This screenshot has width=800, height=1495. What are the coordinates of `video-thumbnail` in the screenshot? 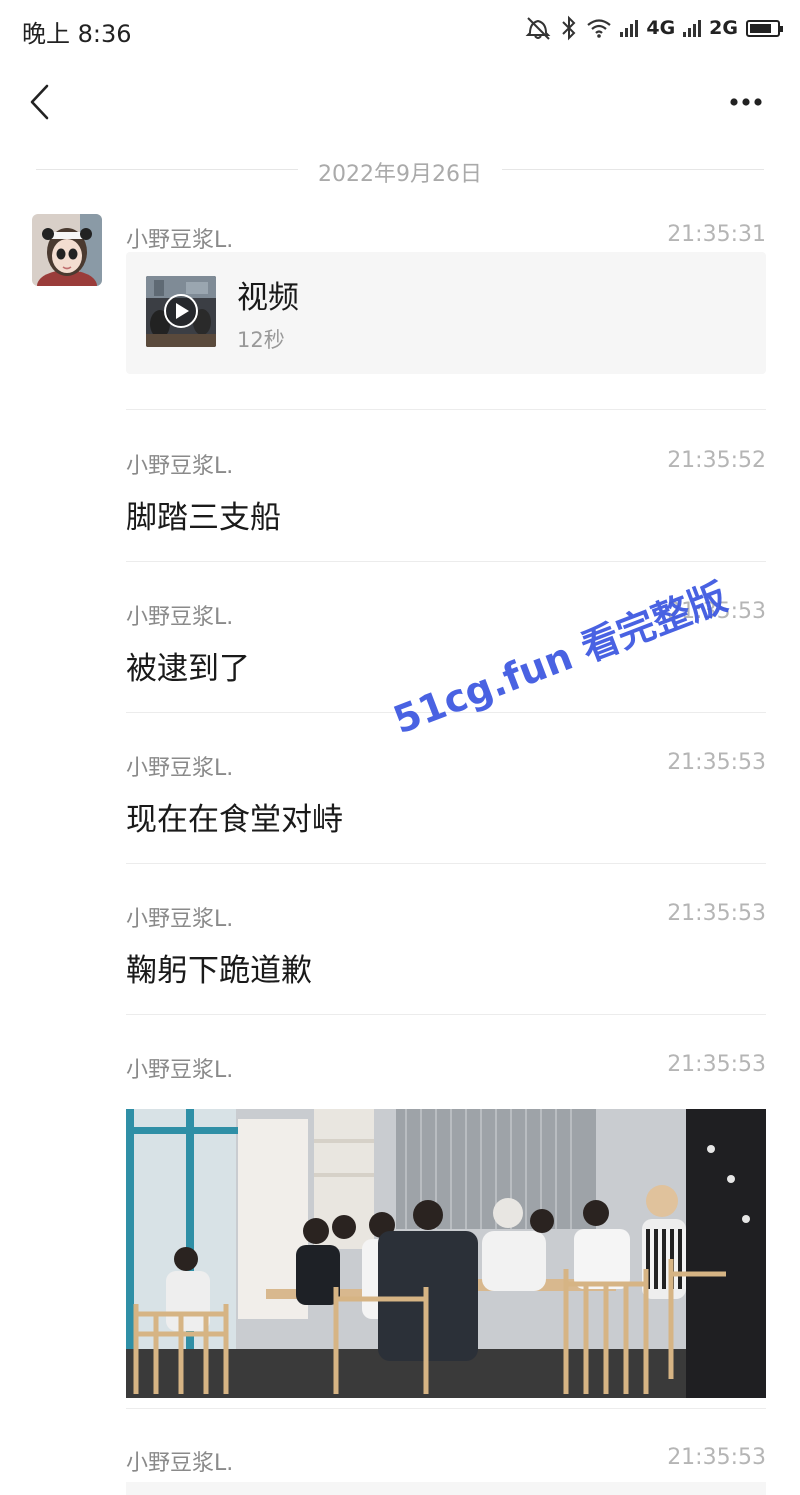 It's located at (181, 311).